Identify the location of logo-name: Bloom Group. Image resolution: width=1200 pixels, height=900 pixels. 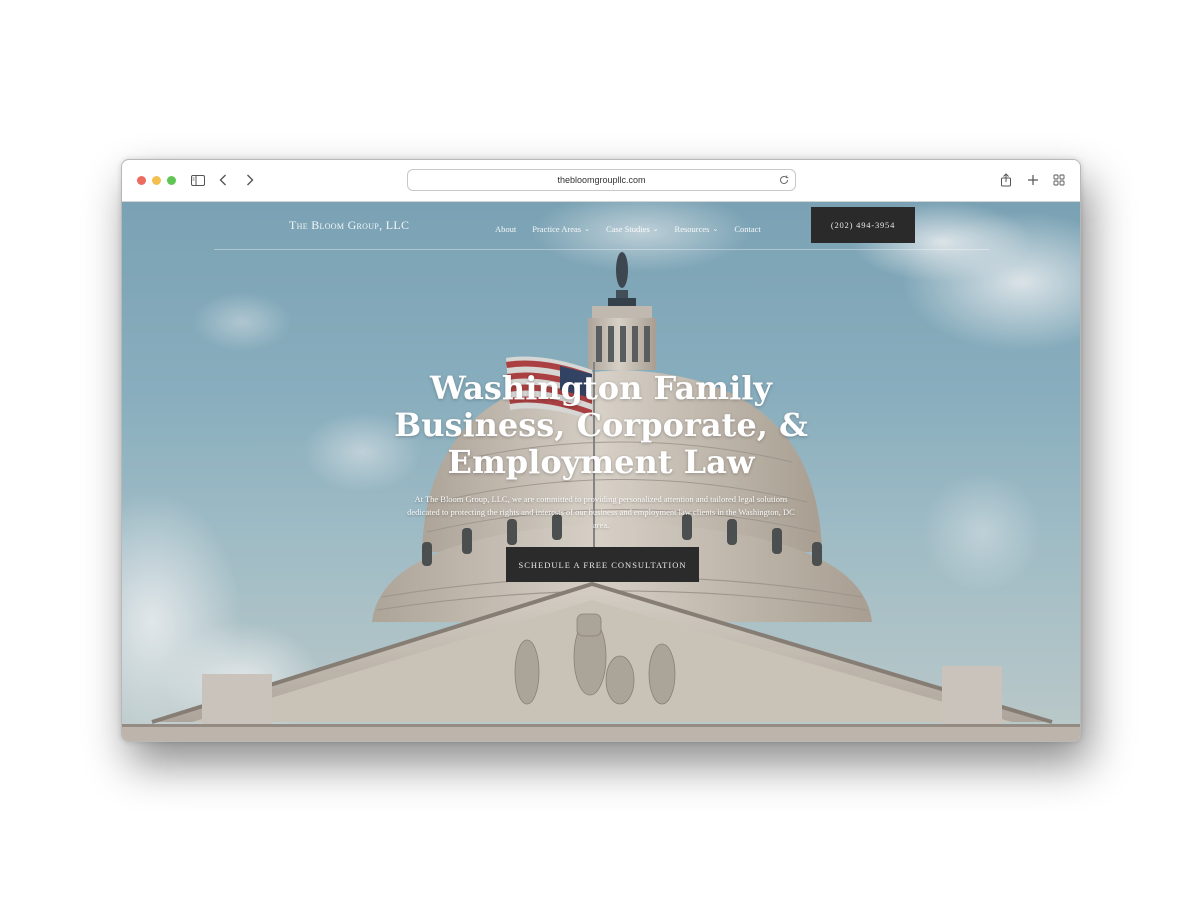
(345, 225).